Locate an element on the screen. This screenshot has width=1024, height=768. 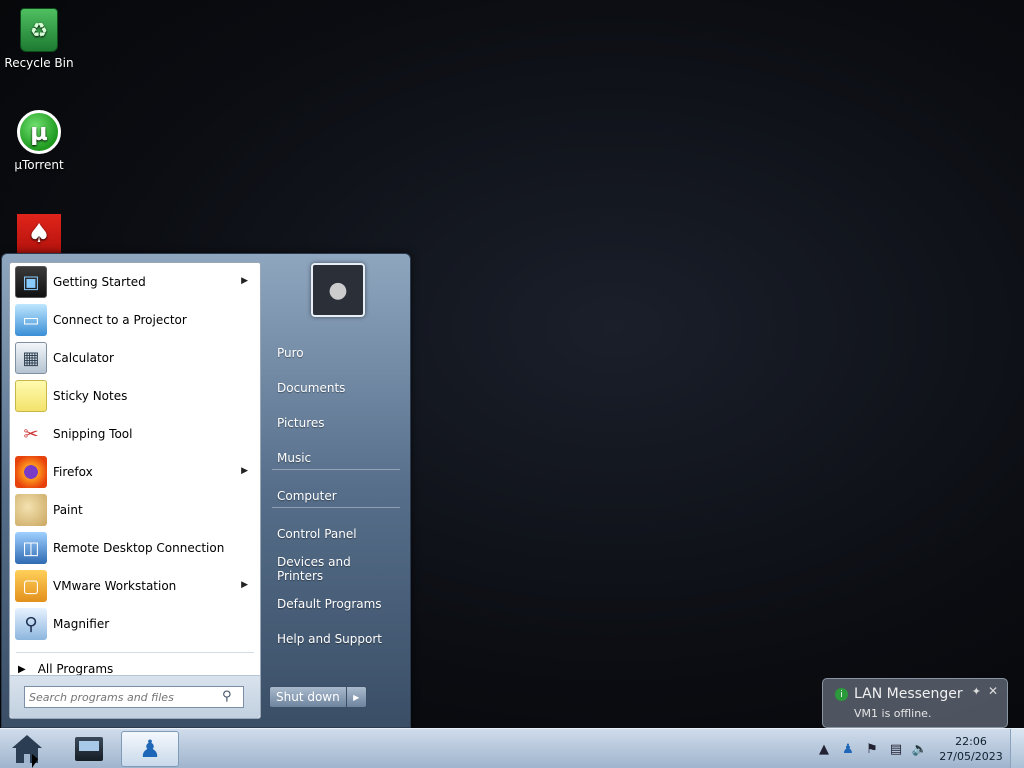
snipping-tool-icon: ✂ is located at coordinates (31, 434).